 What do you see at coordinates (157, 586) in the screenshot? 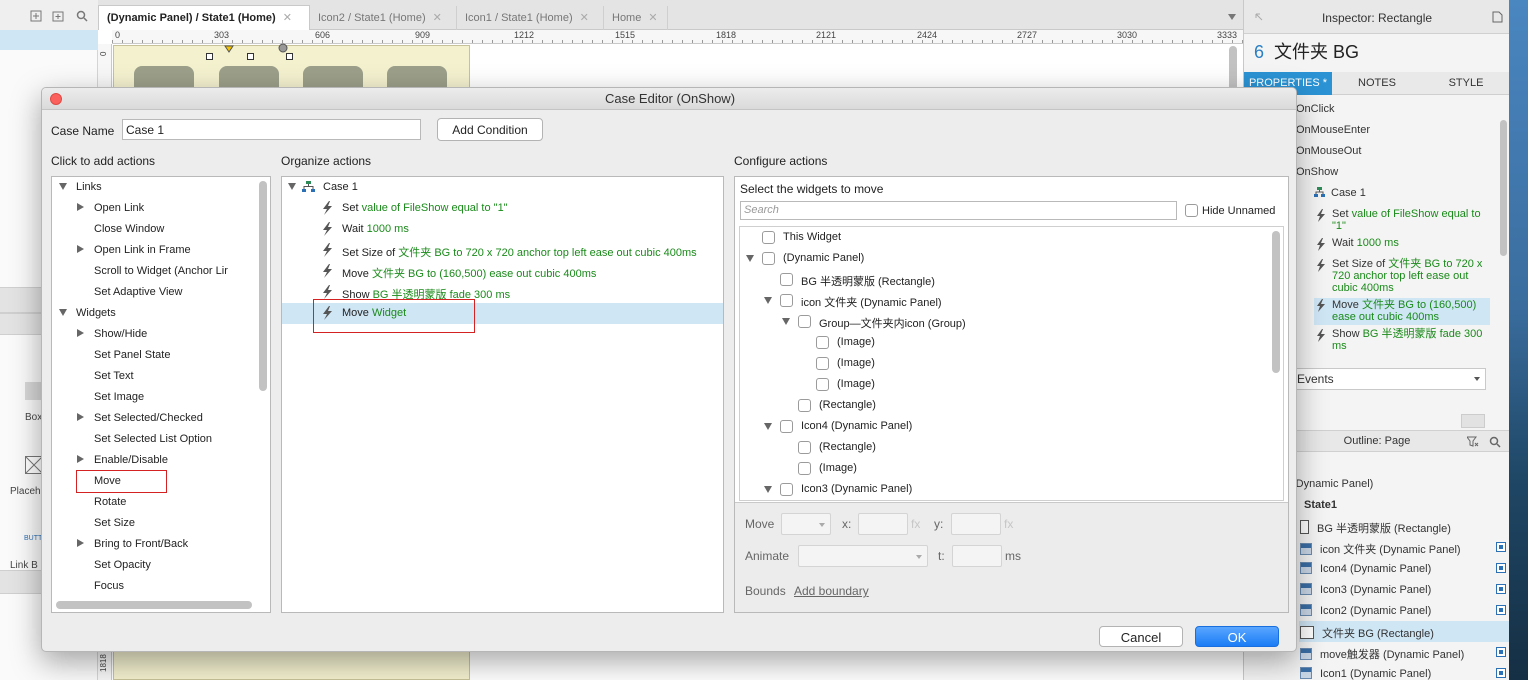
I see `action-focus: Focus` at bounding box center [157, 586].